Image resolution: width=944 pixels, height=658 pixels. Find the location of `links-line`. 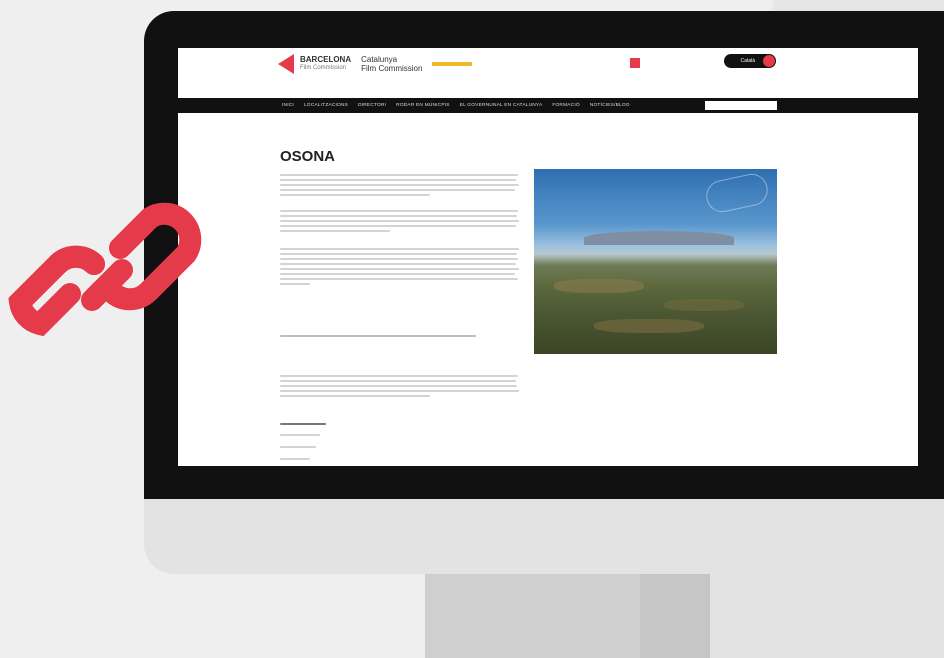

links-line is located at coordinates (400, 337).